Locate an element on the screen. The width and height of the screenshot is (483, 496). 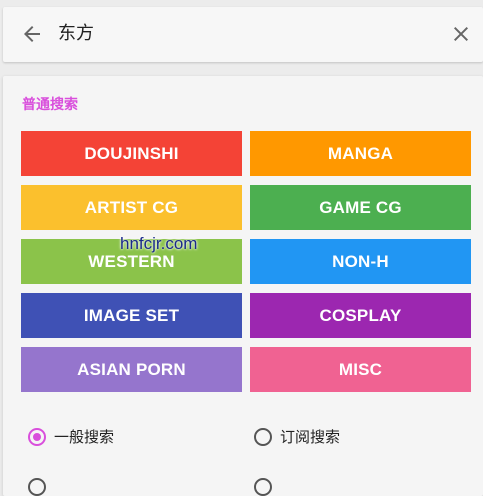
radio-subscription-search: 订阅搜索 is located at coordinates (297, 436).